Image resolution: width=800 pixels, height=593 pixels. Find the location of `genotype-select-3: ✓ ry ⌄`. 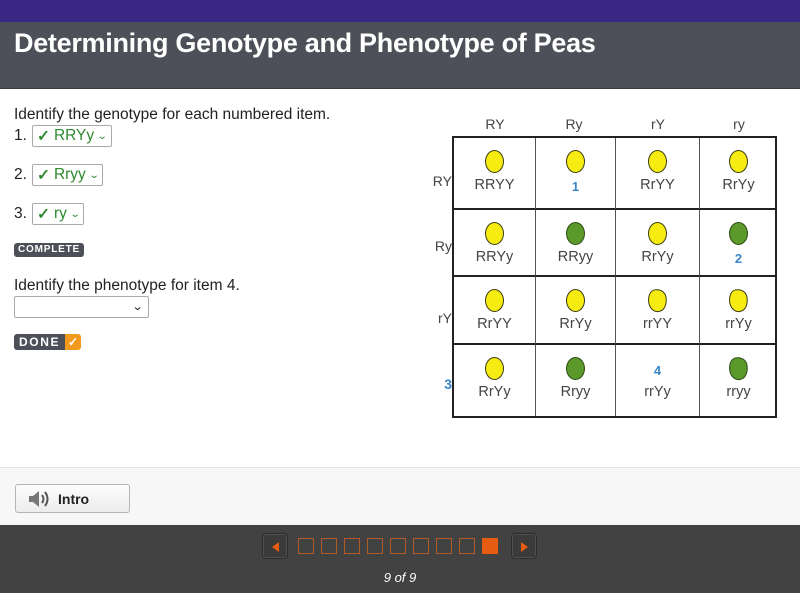

genotype-select-3: ✓ ry ⌄ is located at coordinates (58, 214).